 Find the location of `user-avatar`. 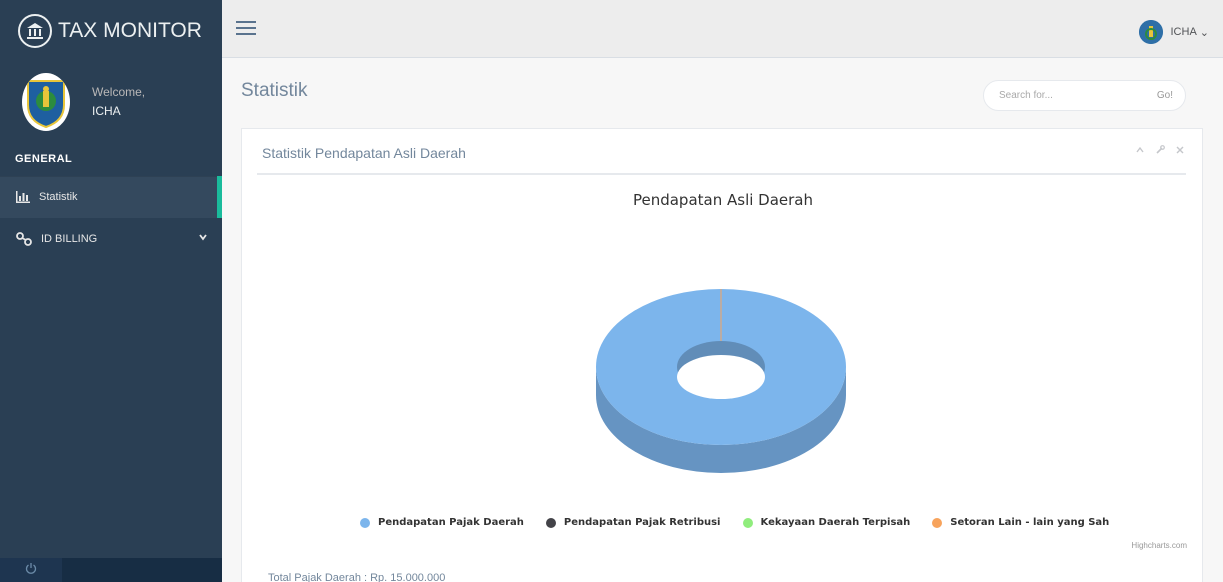

user-avatar is located at coordinates (1150, 32).